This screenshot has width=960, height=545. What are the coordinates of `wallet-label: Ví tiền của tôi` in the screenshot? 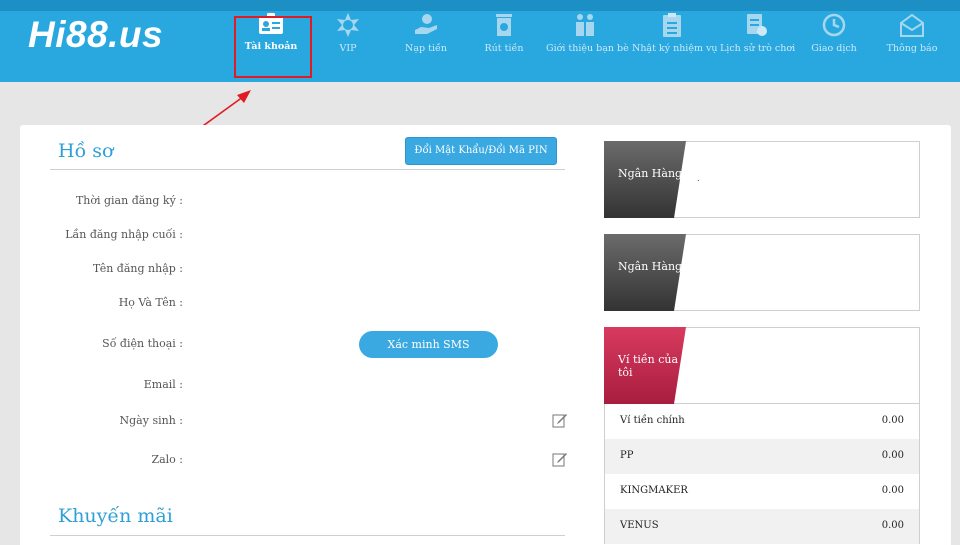 It's located at (648, 366).